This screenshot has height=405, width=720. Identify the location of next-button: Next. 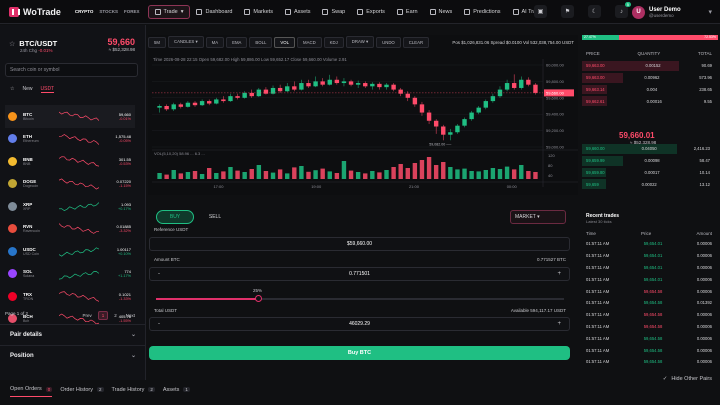
(130, 315).